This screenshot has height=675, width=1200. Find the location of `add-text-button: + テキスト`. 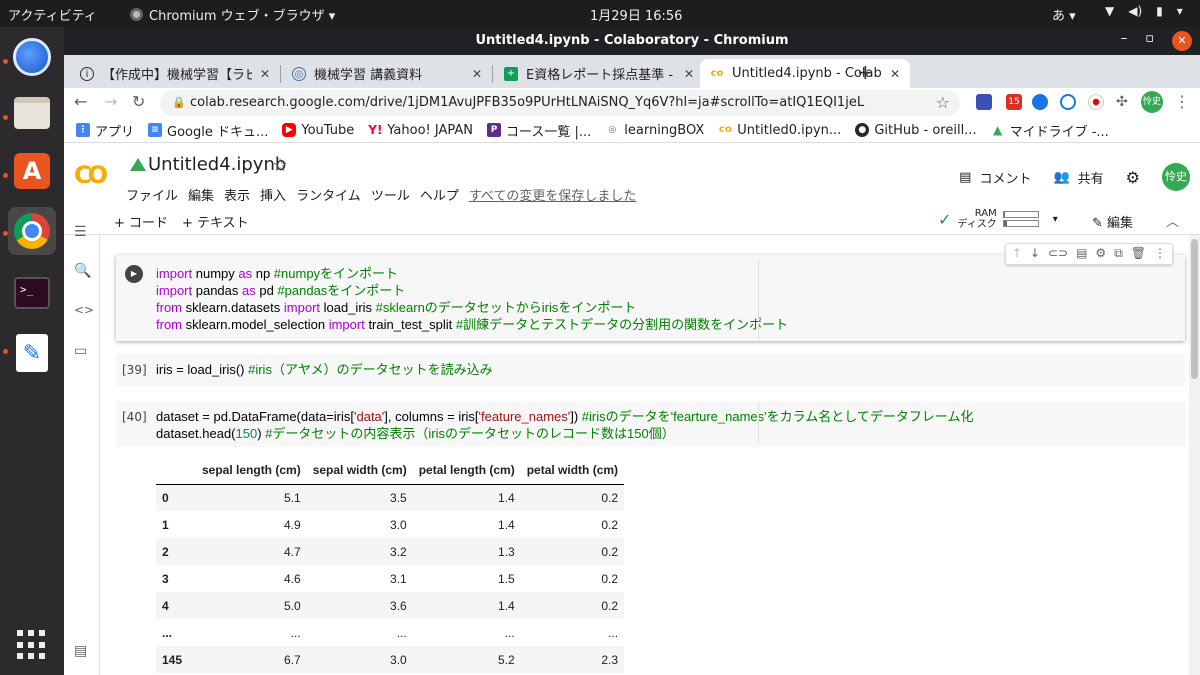

add-text-button: + テキスト is located at coordinates (215, 221).